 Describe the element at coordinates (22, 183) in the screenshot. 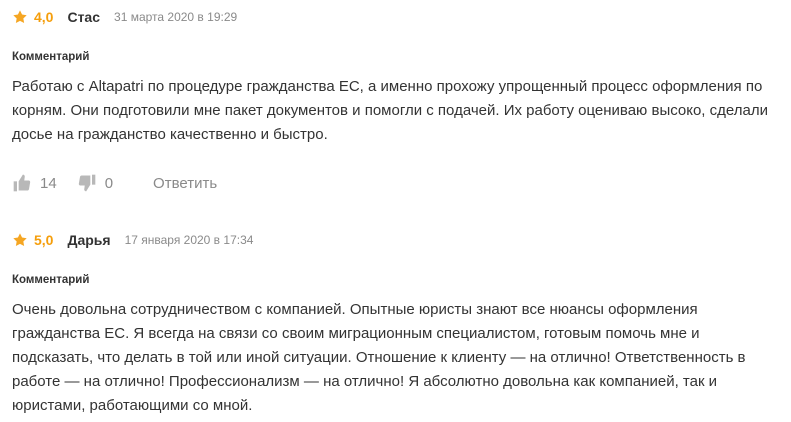

I see `thumbs-up-icon` at that location.